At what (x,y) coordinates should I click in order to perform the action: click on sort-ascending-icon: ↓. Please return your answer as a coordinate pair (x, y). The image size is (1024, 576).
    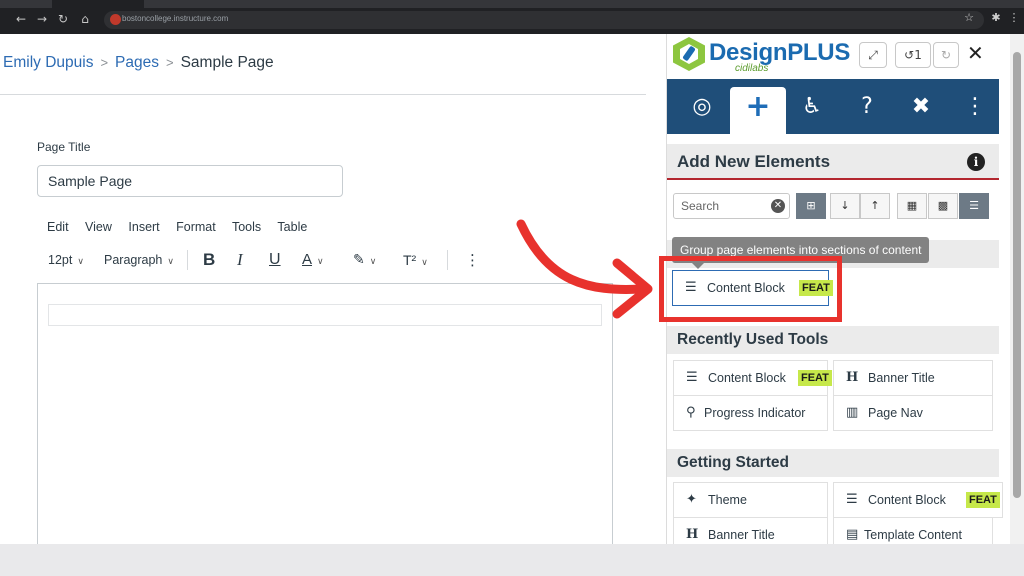
    Looking at the image, I should click on (845, 206).